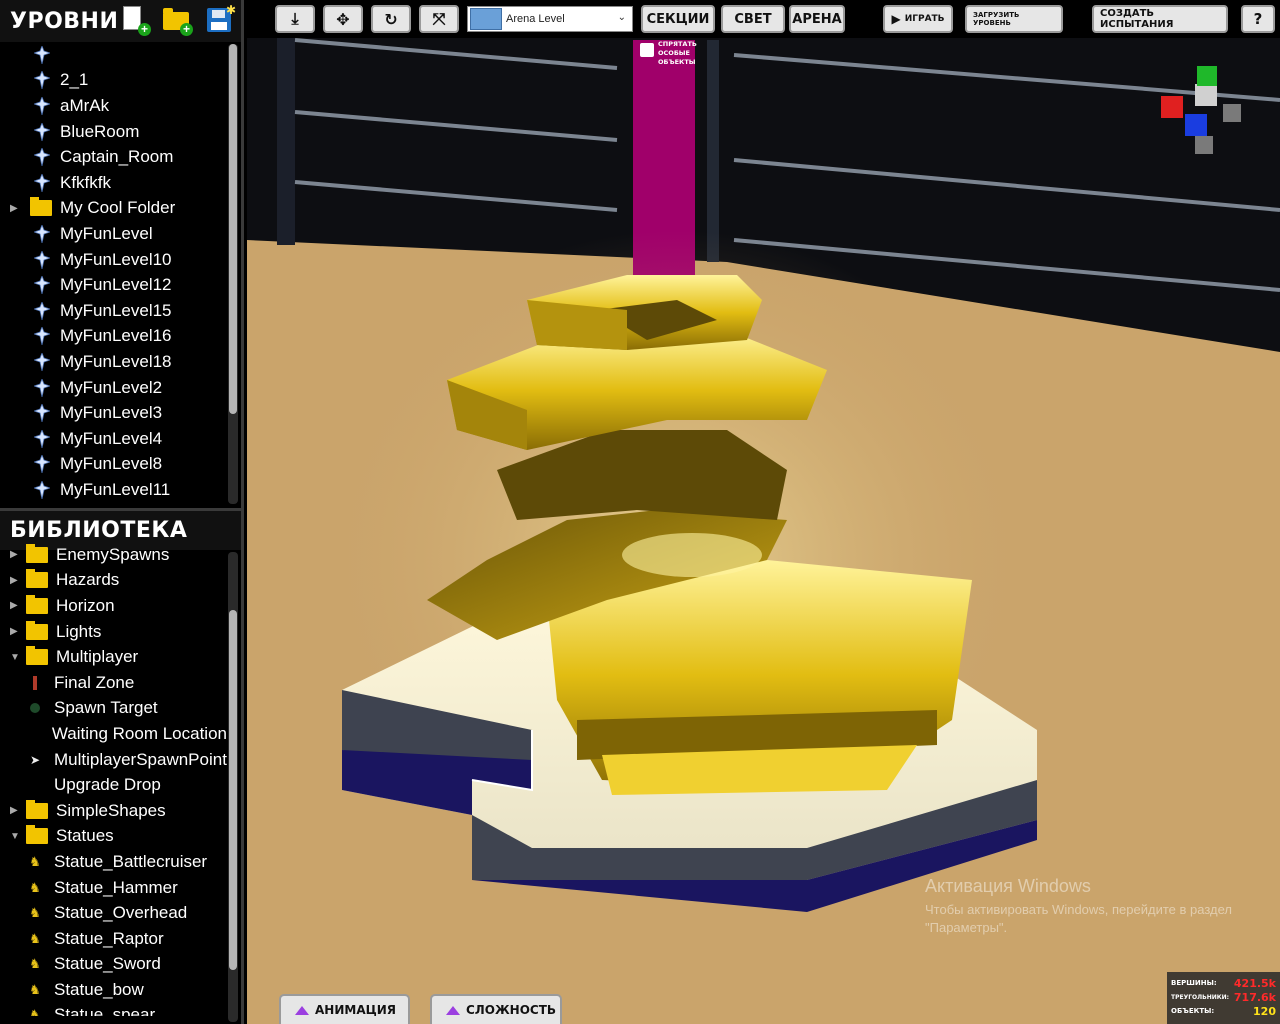 The image size is (1280, 1024). What do you see at coordinates (113, 55) in the screenshot?
I see `level-item` at bounding box center [113, 55].